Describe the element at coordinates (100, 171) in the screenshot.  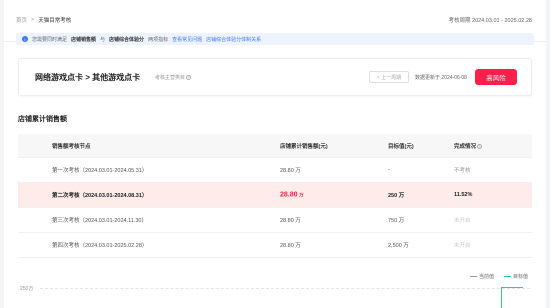
I see `row-node: 第一次考核（2024.03.01-2024.05.31）` at that location.